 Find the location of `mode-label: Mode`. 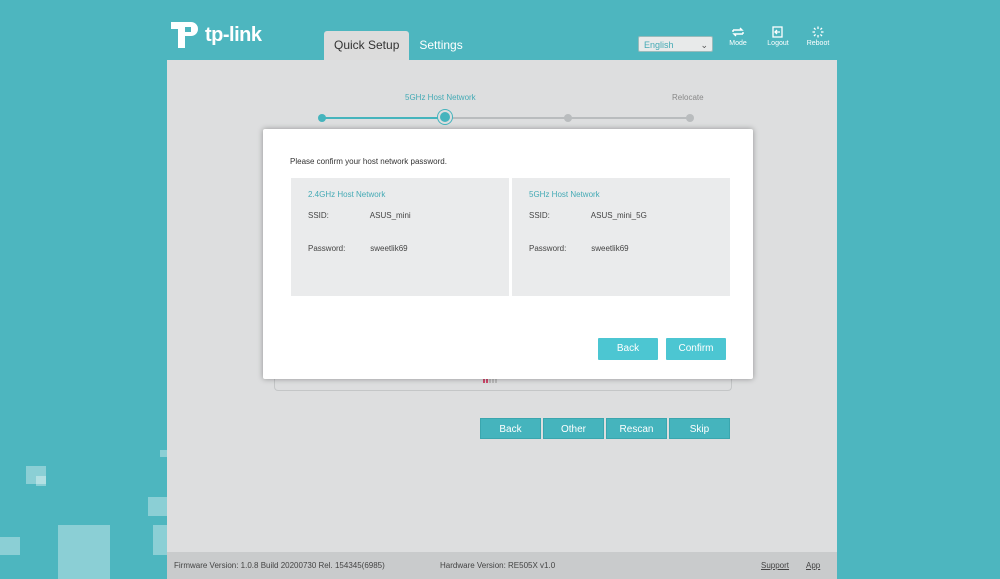

mode-label: Mode is located at coordinates (738, 43).